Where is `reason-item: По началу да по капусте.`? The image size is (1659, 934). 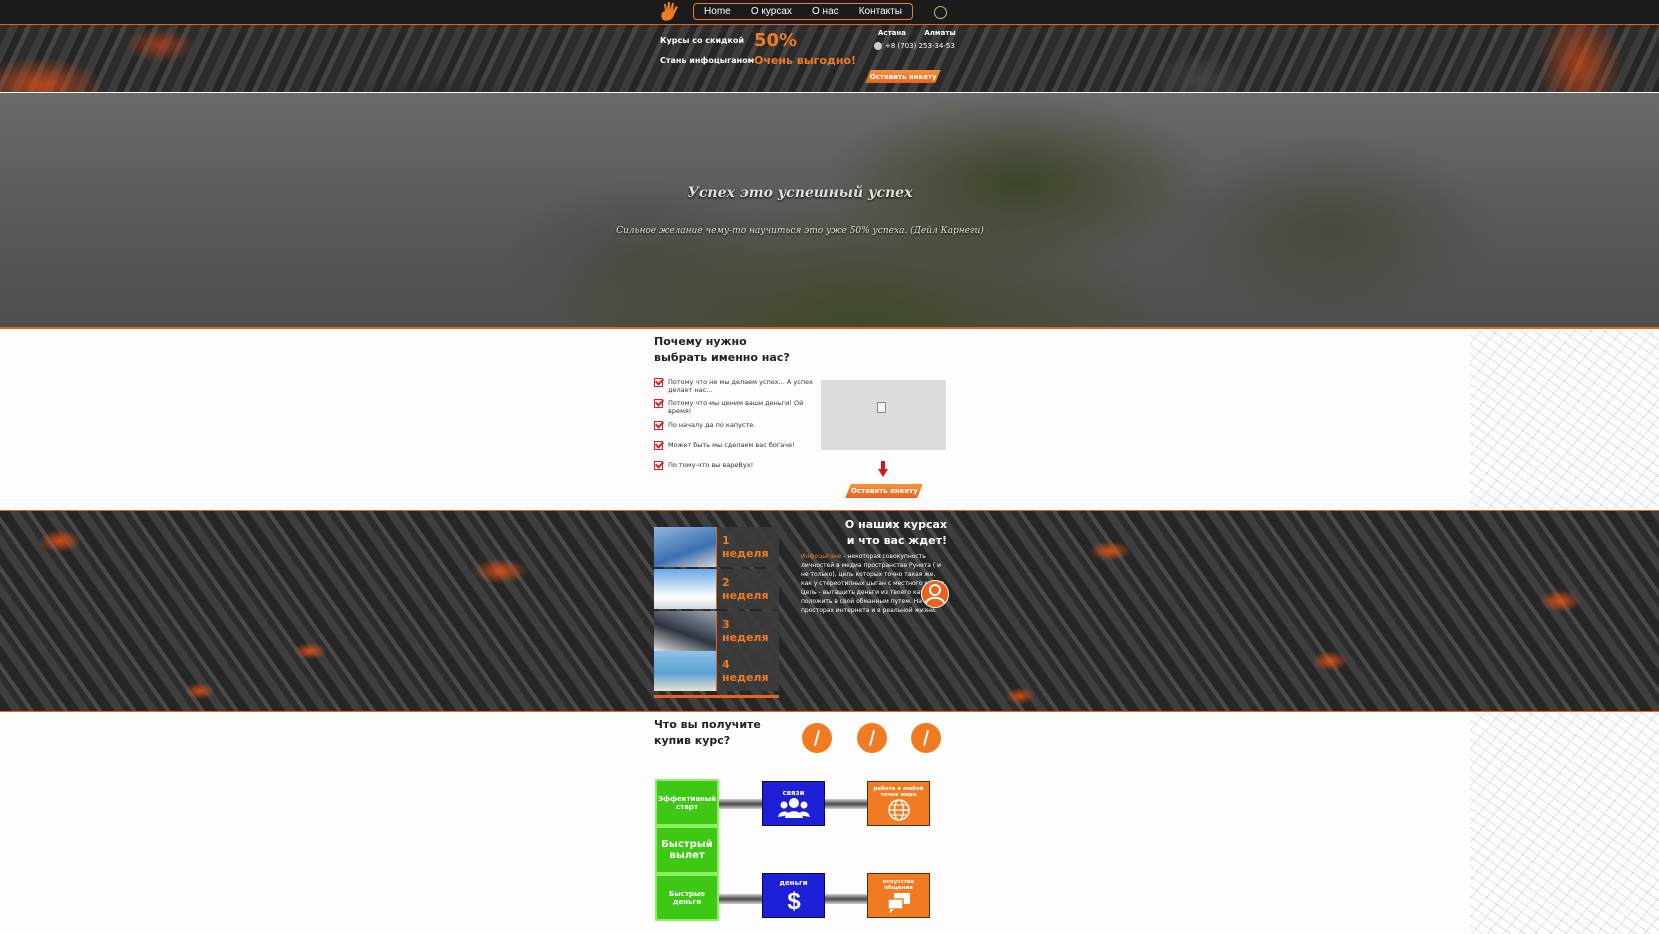
reason-item: По началу да по капусте. is located at coordinates (734, 425).